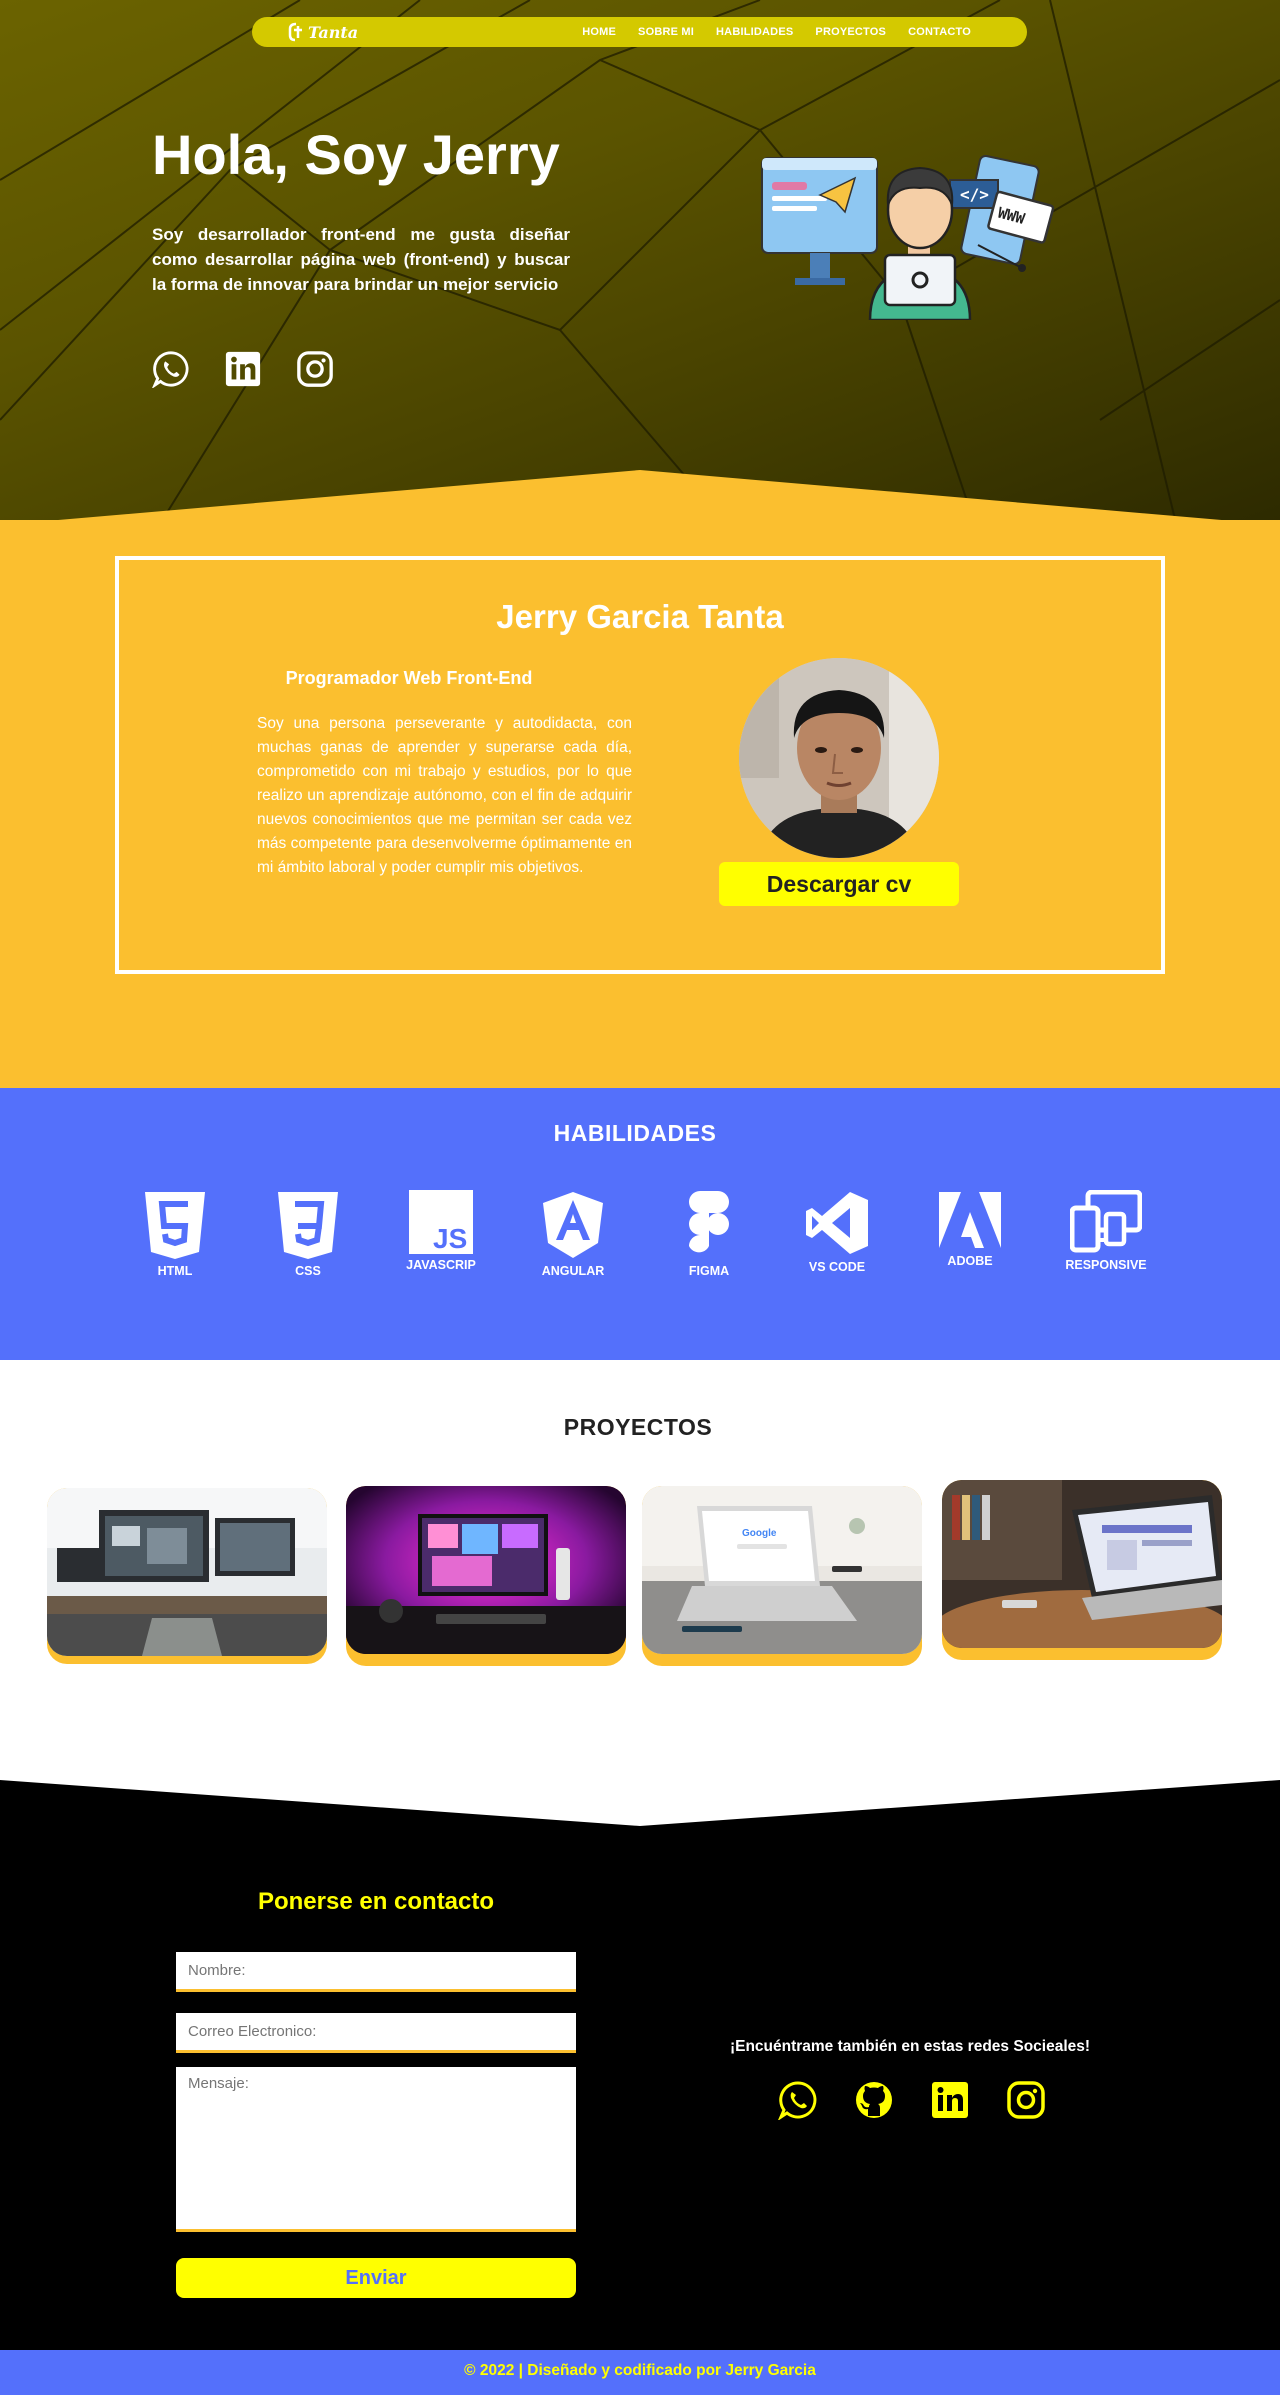 This screenshot has width=1280, height=2395. What do you see at coordinates (376, 1901) in the screenshot?
I see `contact-title: Ponerse en contacto` at bounding box center [376, 1901].